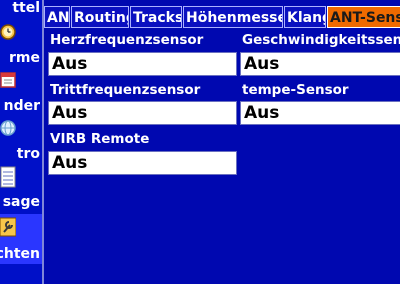 The height and width of the screenshot is (284, 400). I want to click on sidebar-item-note: sage, so click(21, 188).